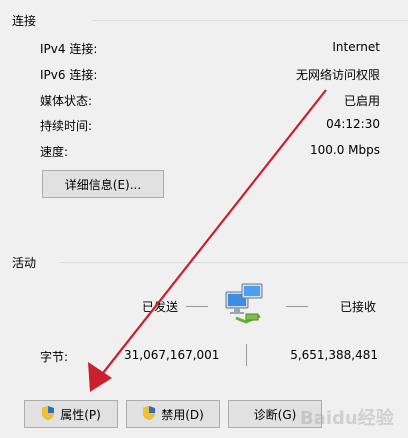 The image size is (408, 438). Describe the element at coordinates (297, 306) in the screenshot. I see `received-line` at that location.